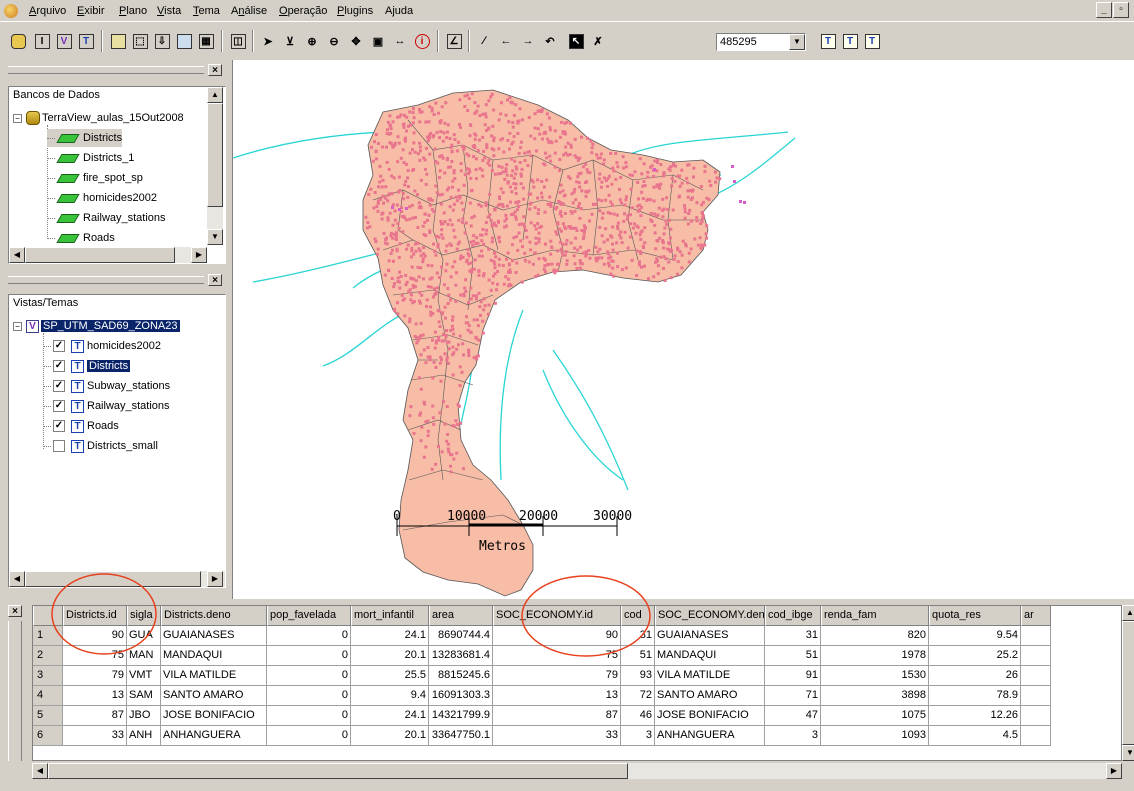 The height and width of the screenshot is (791, 1134). Describe the element at coordinates (557, 616) in the screenshot. I see `column-header: SOC_ECONOMY.id` at that location.